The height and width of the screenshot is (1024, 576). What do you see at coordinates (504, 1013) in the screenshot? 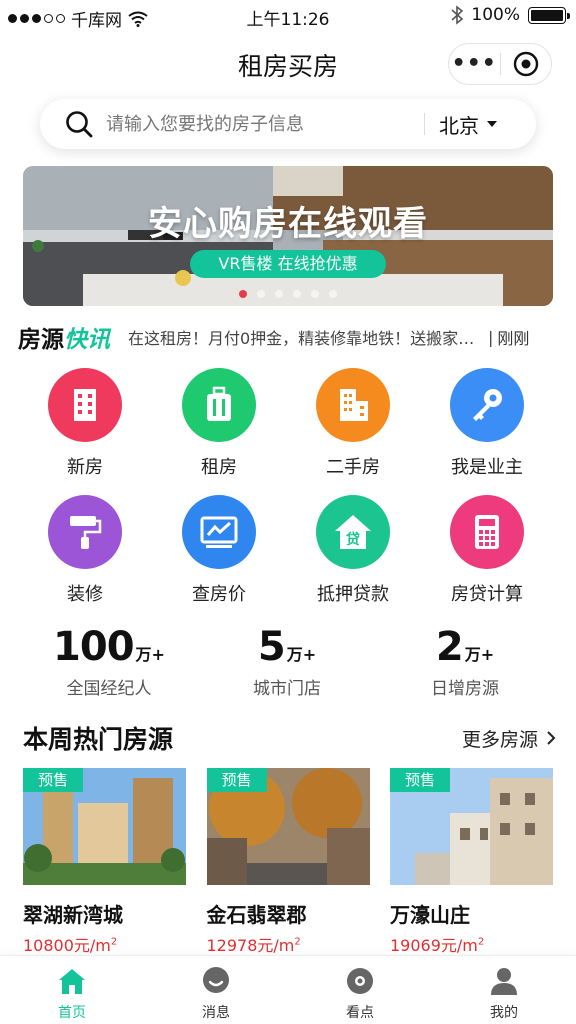
I see `tab-label: 我的` at bounding box center [504, 1013].